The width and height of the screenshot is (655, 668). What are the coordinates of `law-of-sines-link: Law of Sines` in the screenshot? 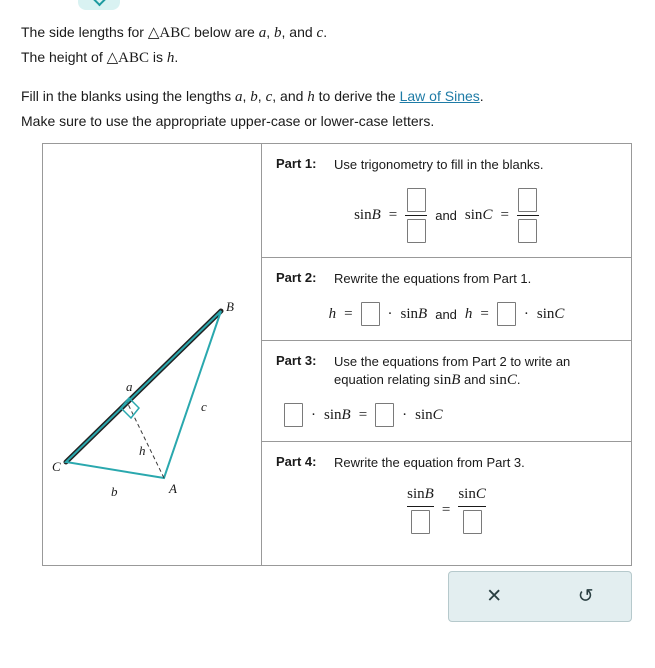 It's located at (440, 96).